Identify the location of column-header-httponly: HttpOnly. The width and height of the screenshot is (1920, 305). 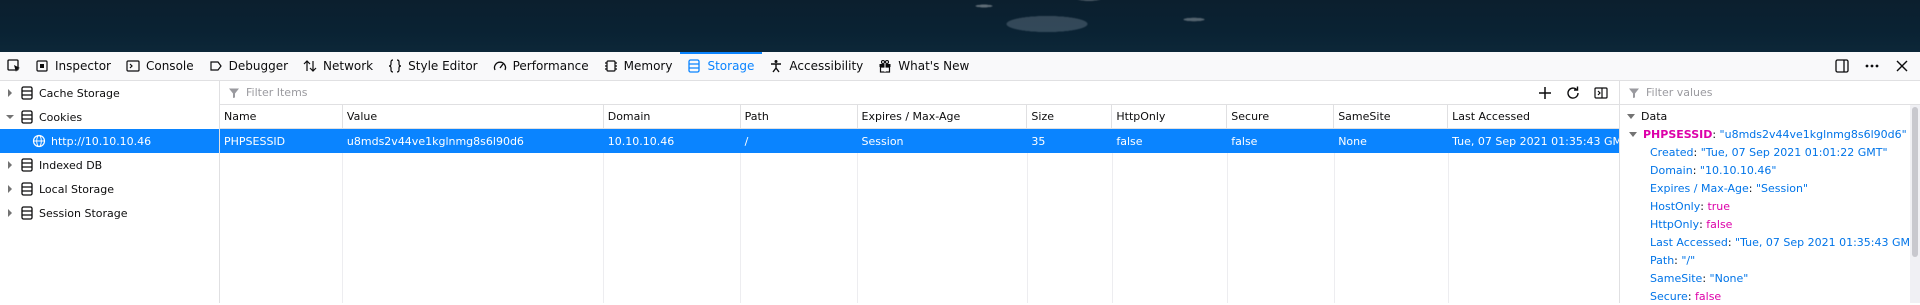
(1168, 116).